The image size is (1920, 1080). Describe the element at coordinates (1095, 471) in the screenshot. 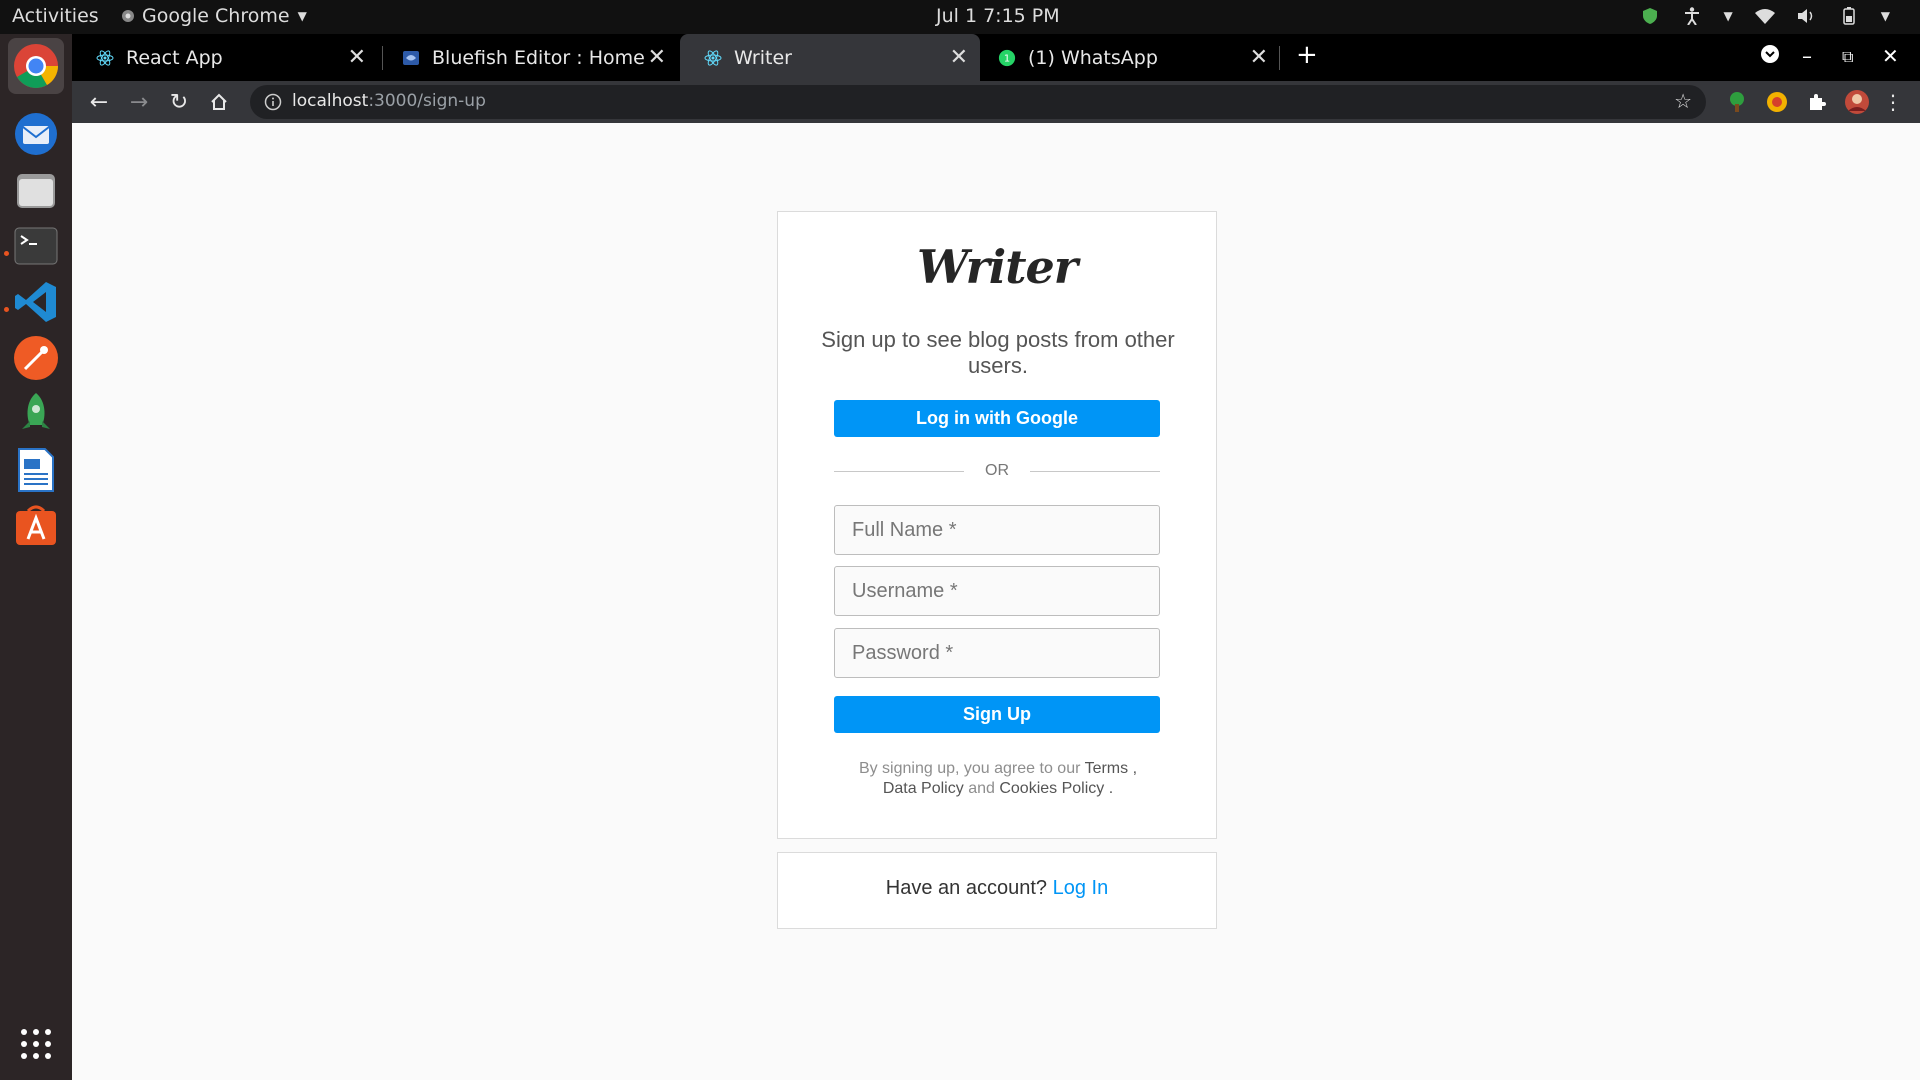

I see `divider-line` at that location.